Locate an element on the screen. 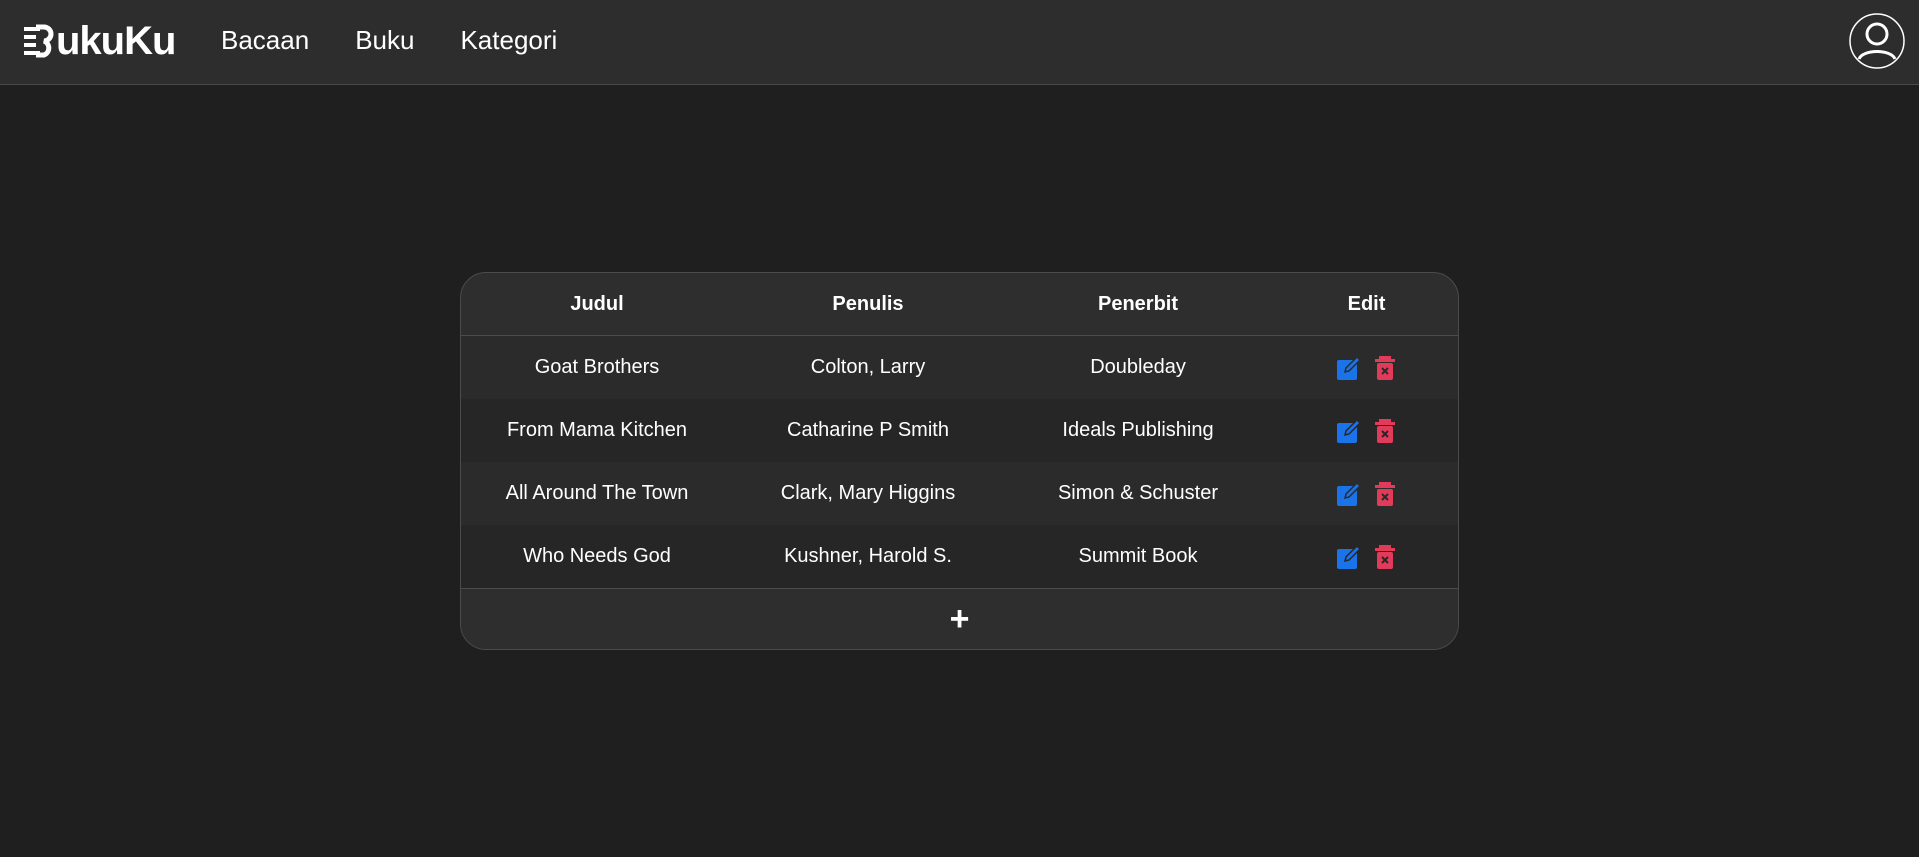  header-penulis: Penulis is located at coordinates (868, 304).